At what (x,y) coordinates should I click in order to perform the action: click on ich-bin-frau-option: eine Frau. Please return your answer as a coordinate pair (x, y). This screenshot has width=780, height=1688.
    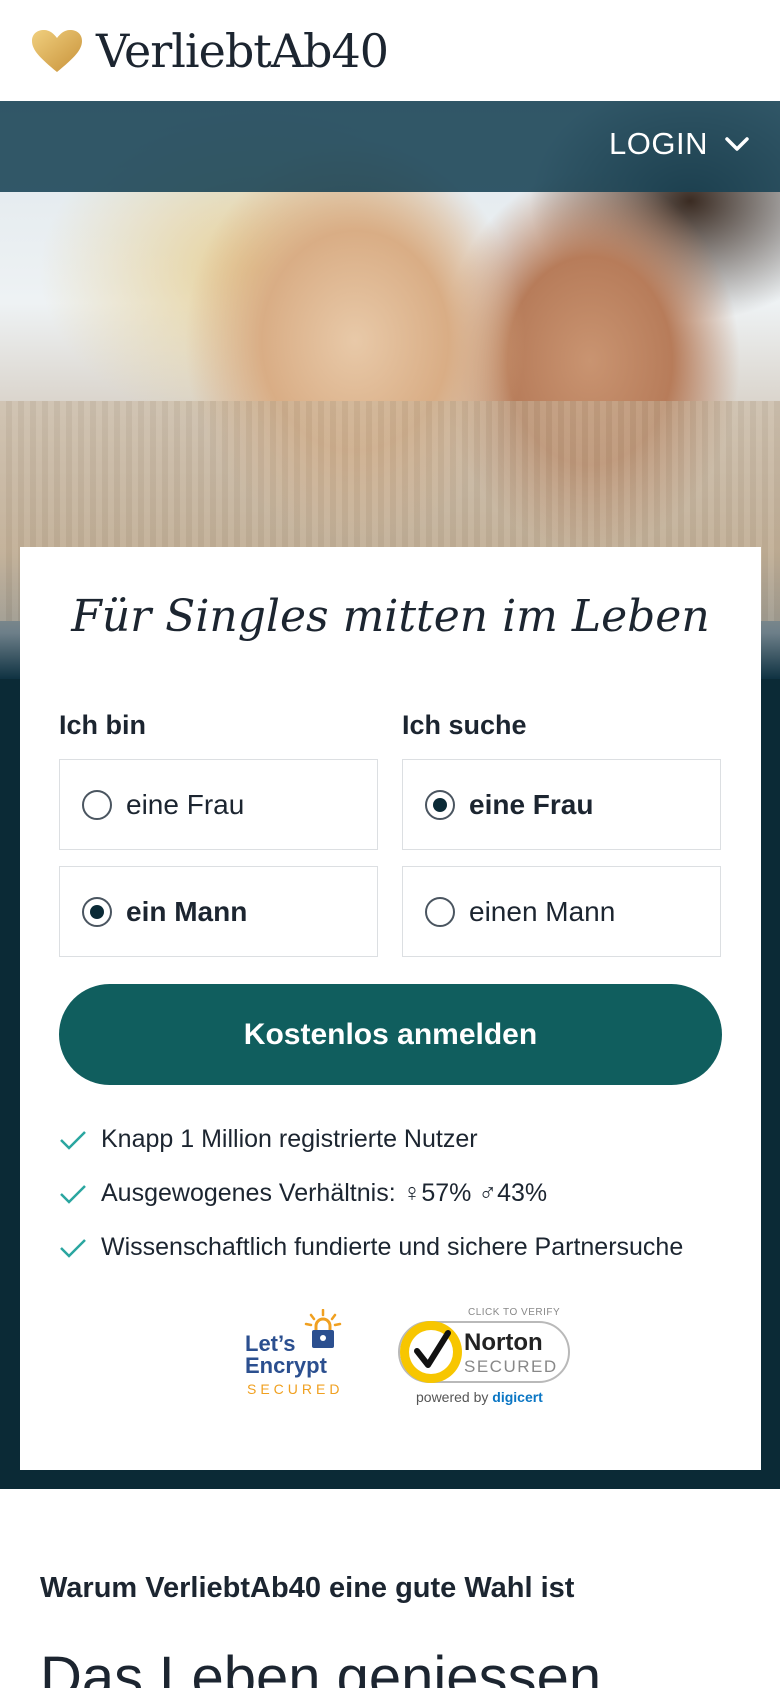
    Looking at the image, I should click on (218, 804).